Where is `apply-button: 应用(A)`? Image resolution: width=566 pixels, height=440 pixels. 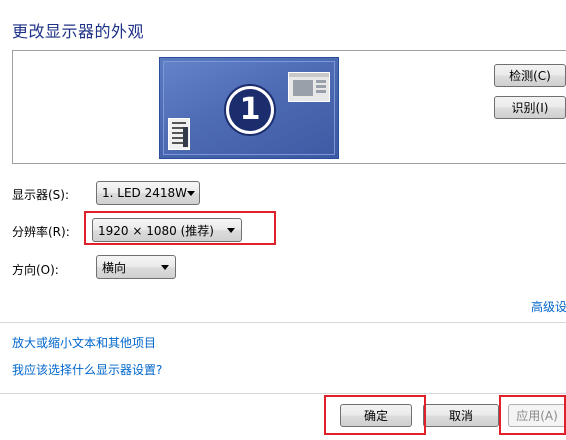 apply-button: 应用(A) is located at coordinates (537, 415).